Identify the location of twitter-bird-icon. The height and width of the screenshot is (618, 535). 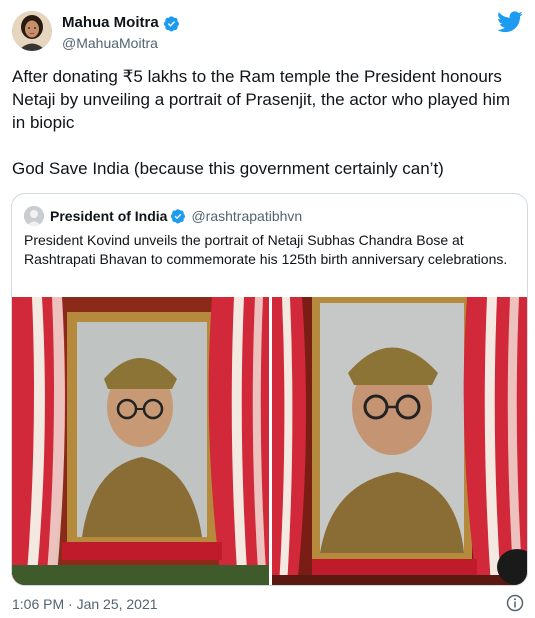
(510, 22).